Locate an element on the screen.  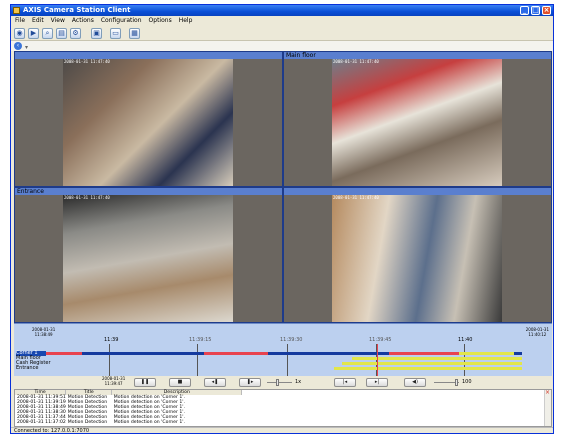
close-button: × is located at coordinates (546, 10).